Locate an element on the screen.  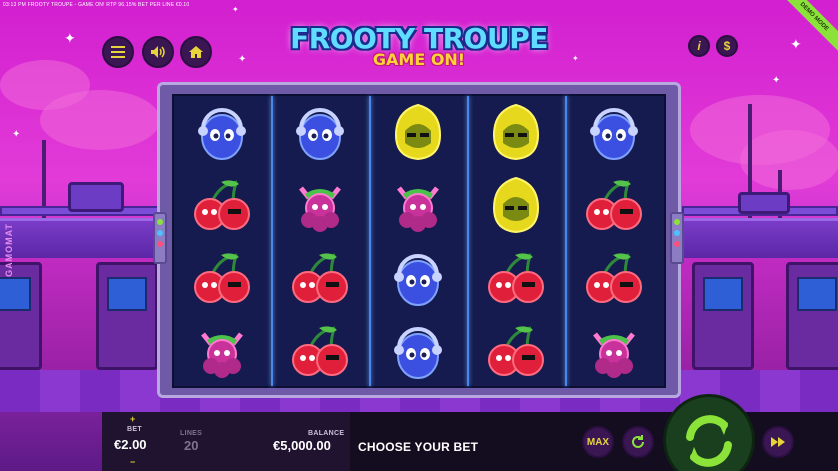
max-bet-button: MAX is located at coordinates (598, 442).